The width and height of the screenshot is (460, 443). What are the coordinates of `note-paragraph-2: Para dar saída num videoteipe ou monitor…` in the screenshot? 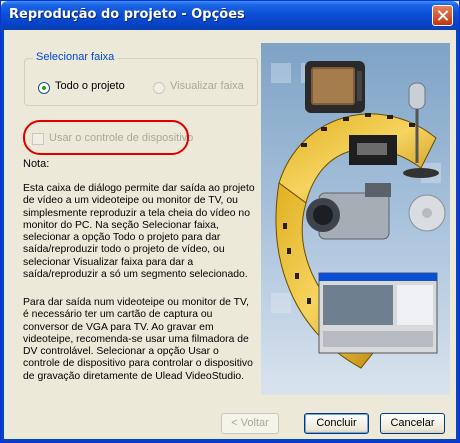 It's located at (138, 339).